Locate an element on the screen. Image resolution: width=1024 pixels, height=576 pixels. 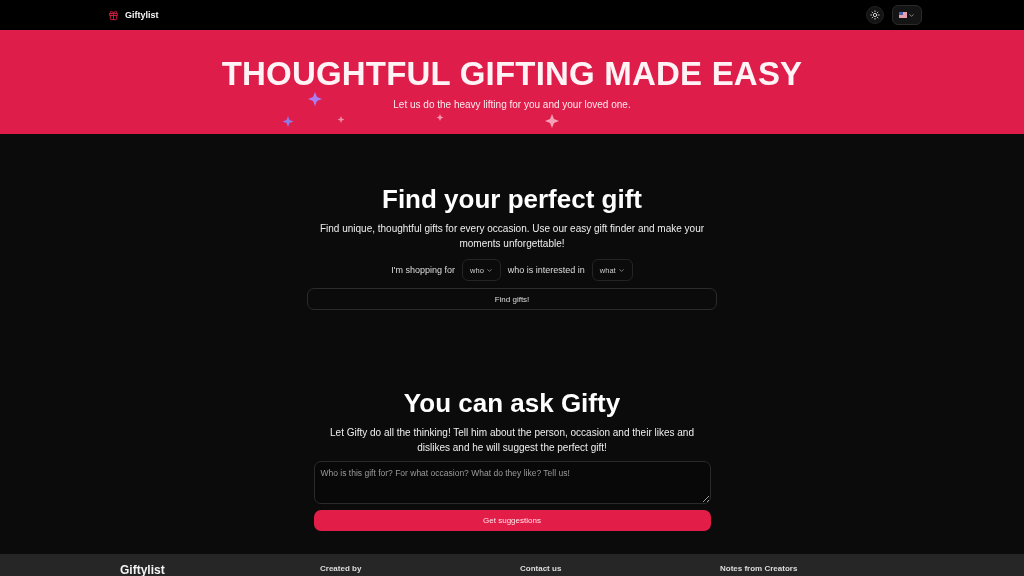
footer-heading: Created by is located at coordinates (341, 568).